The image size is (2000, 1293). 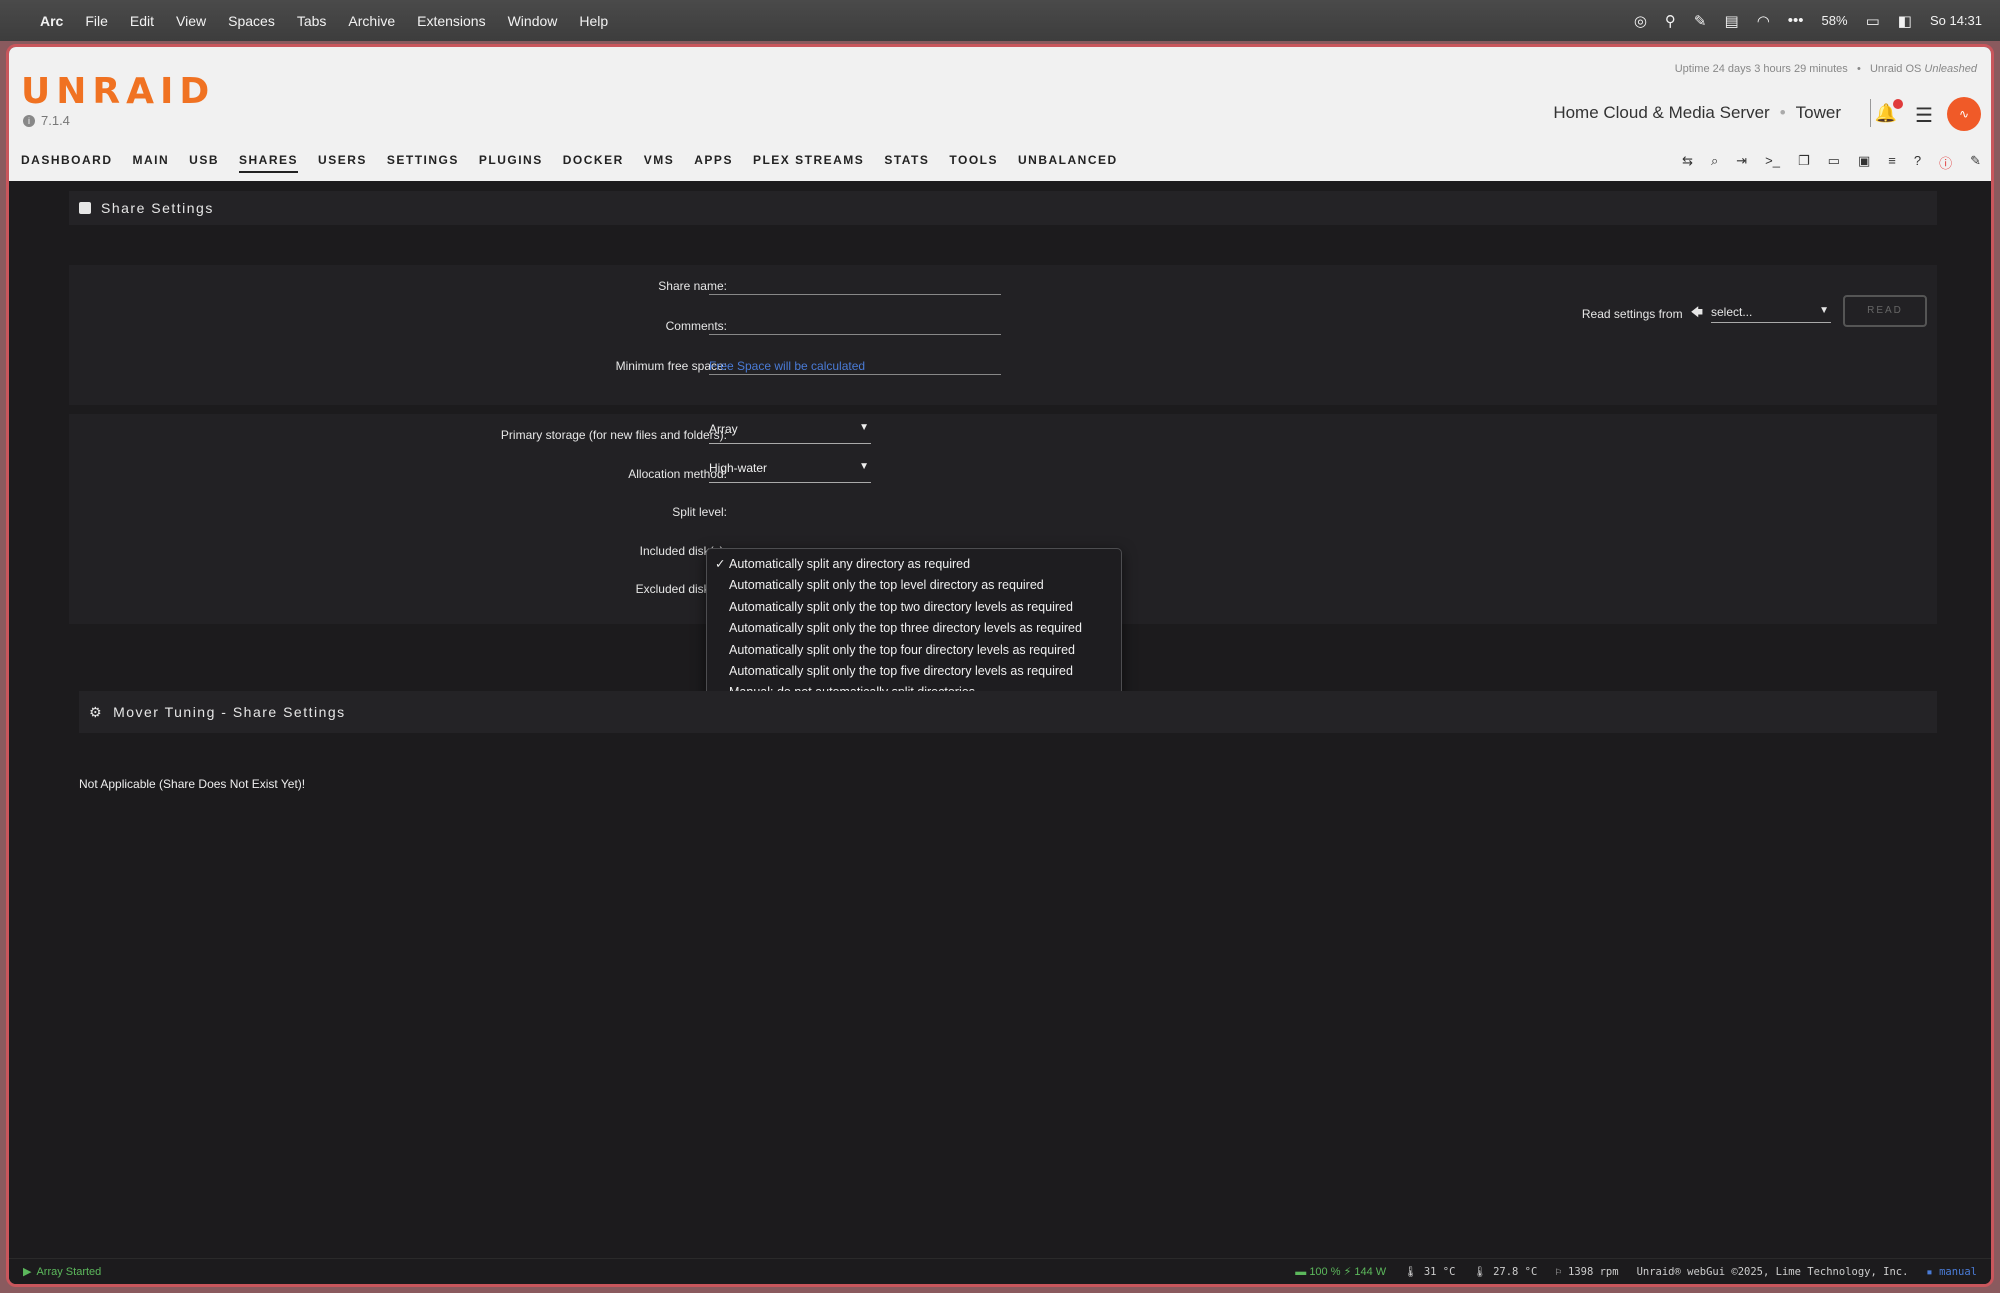 What do you see at coordinates (1864, 162) in the screenshot?
I see `monitor-icon: ▣` at bounding box center [1864, 162].